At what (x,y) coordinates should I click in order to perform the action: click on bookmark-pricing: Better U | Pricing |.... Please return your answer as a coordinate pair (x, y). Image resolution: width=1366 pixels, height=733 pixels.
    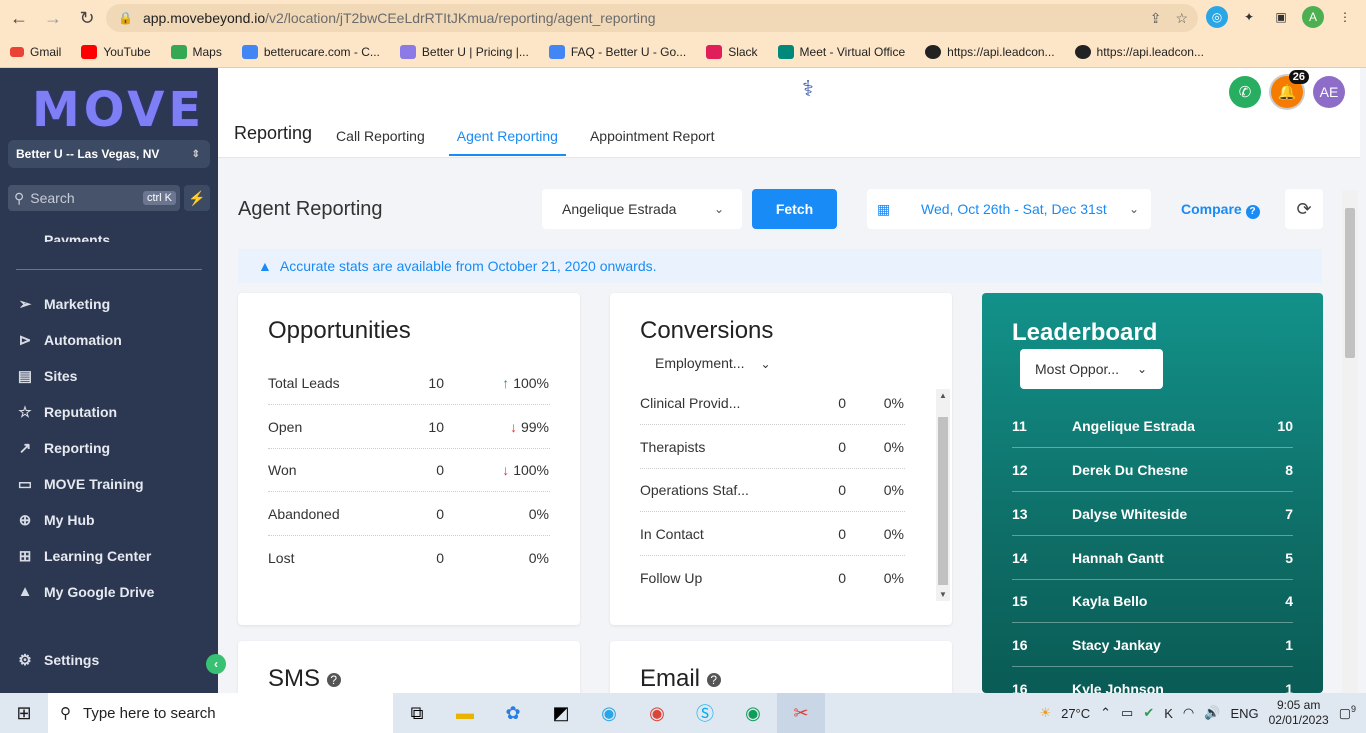
    Looking at the image, I should click on (464, 51).